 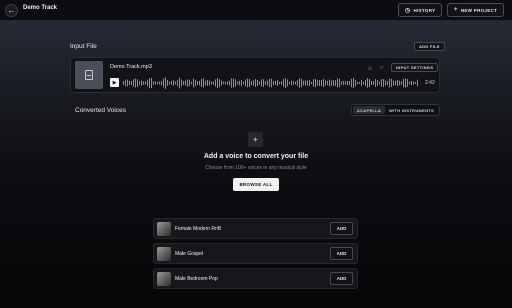 I want to click on input-settings-button: INPUT SETTINGS, so click(x=415, y=67).